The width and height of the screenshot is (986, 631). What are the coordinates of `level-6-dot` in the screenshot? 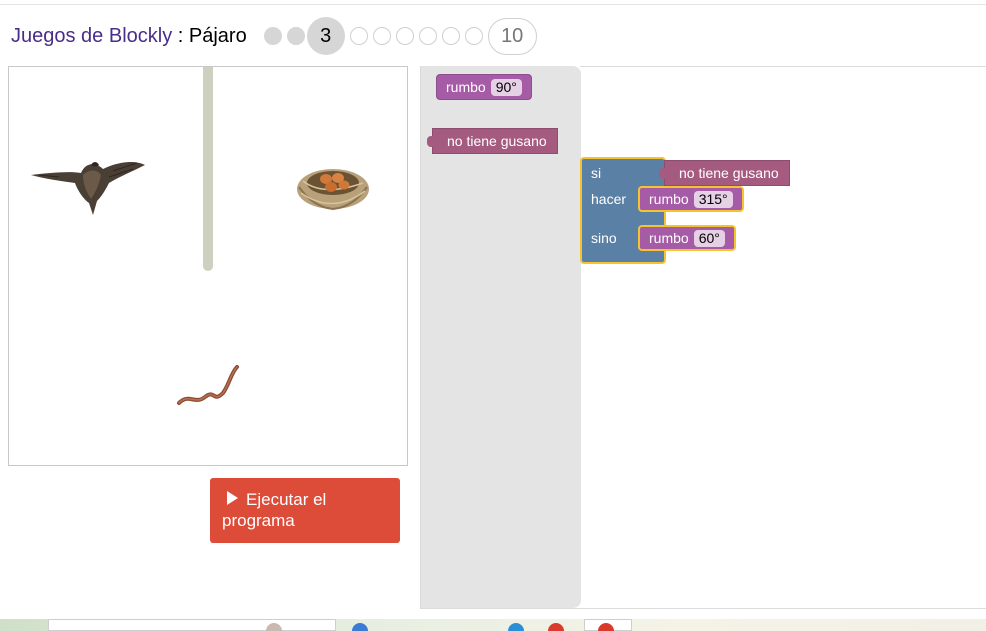 It's located at (404, 36).